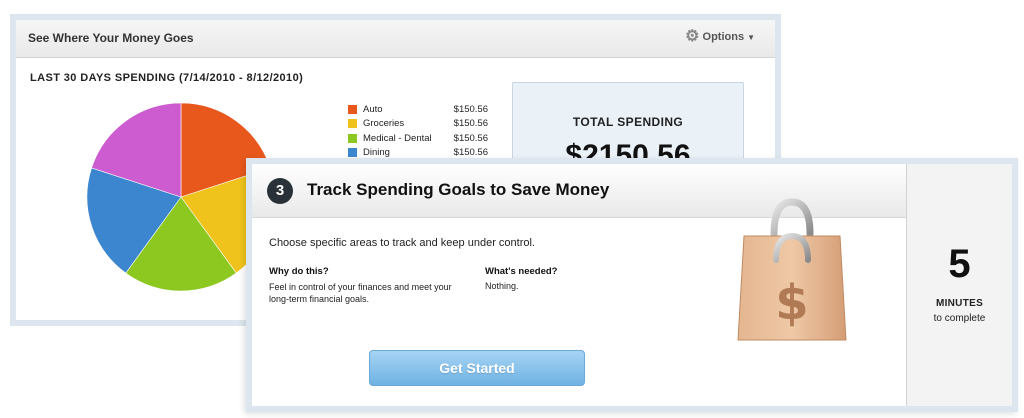 This screenshot has height=418, width=1024. Describe the element at coordinates (959, 318) in the screenshot. I see `time-subtext: to complete` at that location.